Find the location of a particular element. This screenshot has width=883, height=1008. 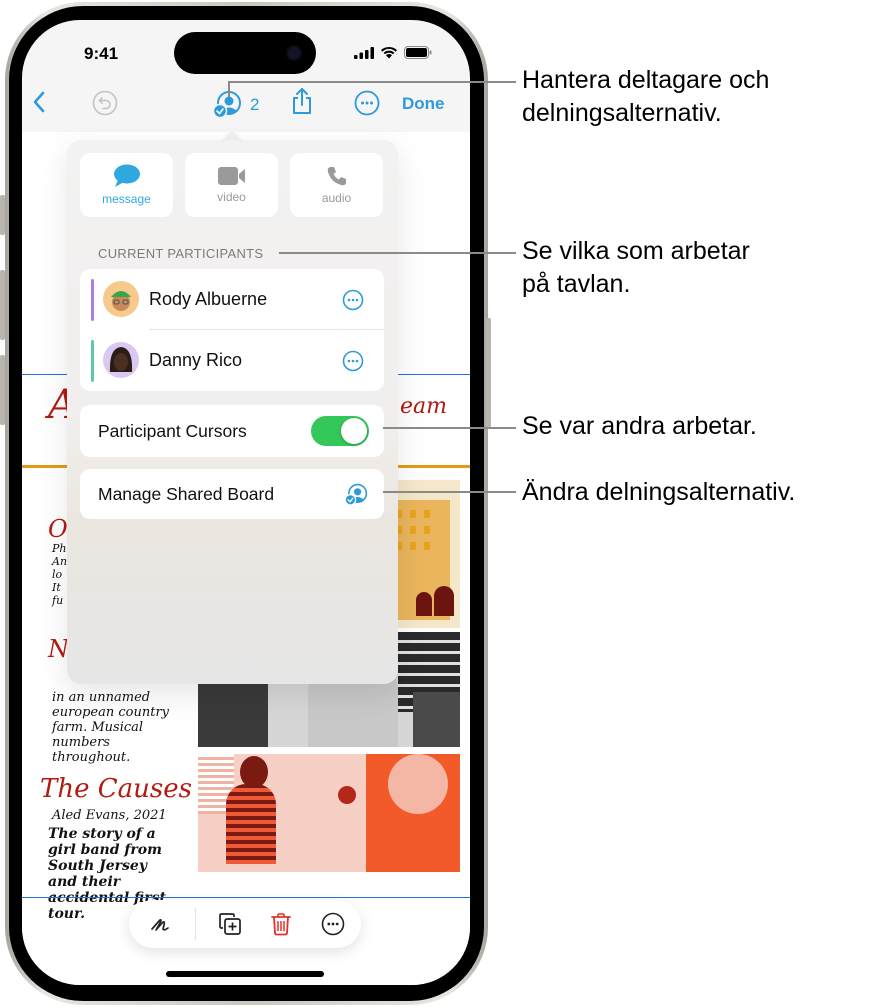

message-label: message is located at coordinates (126, 199).